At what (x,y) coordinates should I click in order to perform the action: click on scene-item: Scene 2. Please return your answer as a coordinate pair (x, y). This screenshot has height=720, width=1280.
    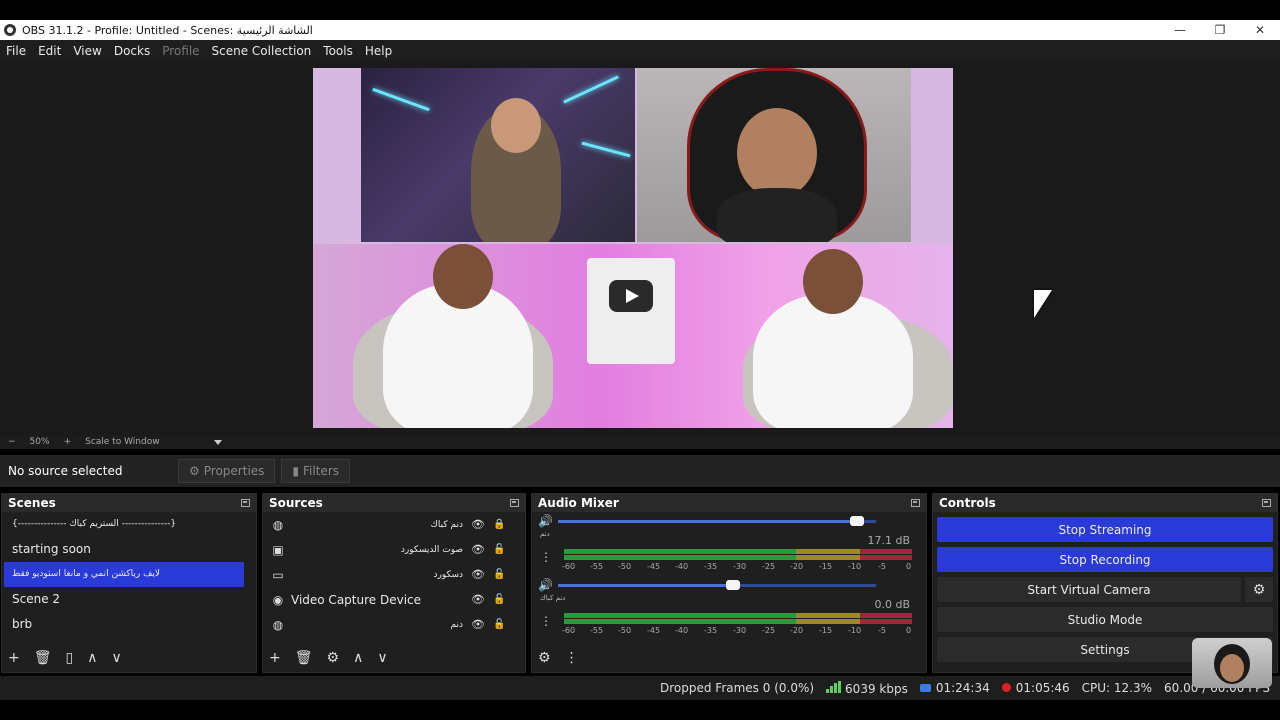
    Looking at the image, I should click on (124, 599).